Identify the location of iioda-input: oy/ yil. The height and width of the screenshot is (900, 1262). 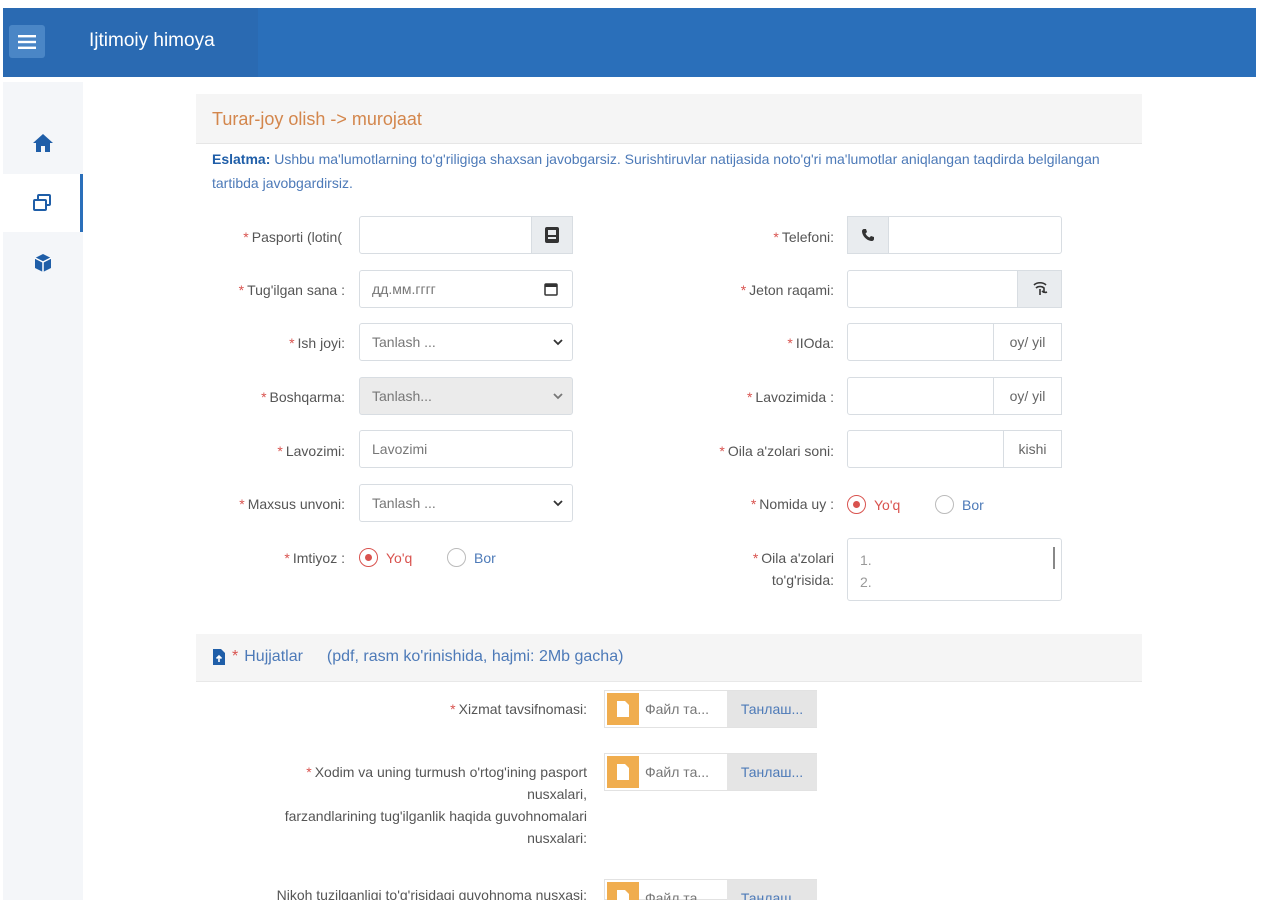
(954, 342).